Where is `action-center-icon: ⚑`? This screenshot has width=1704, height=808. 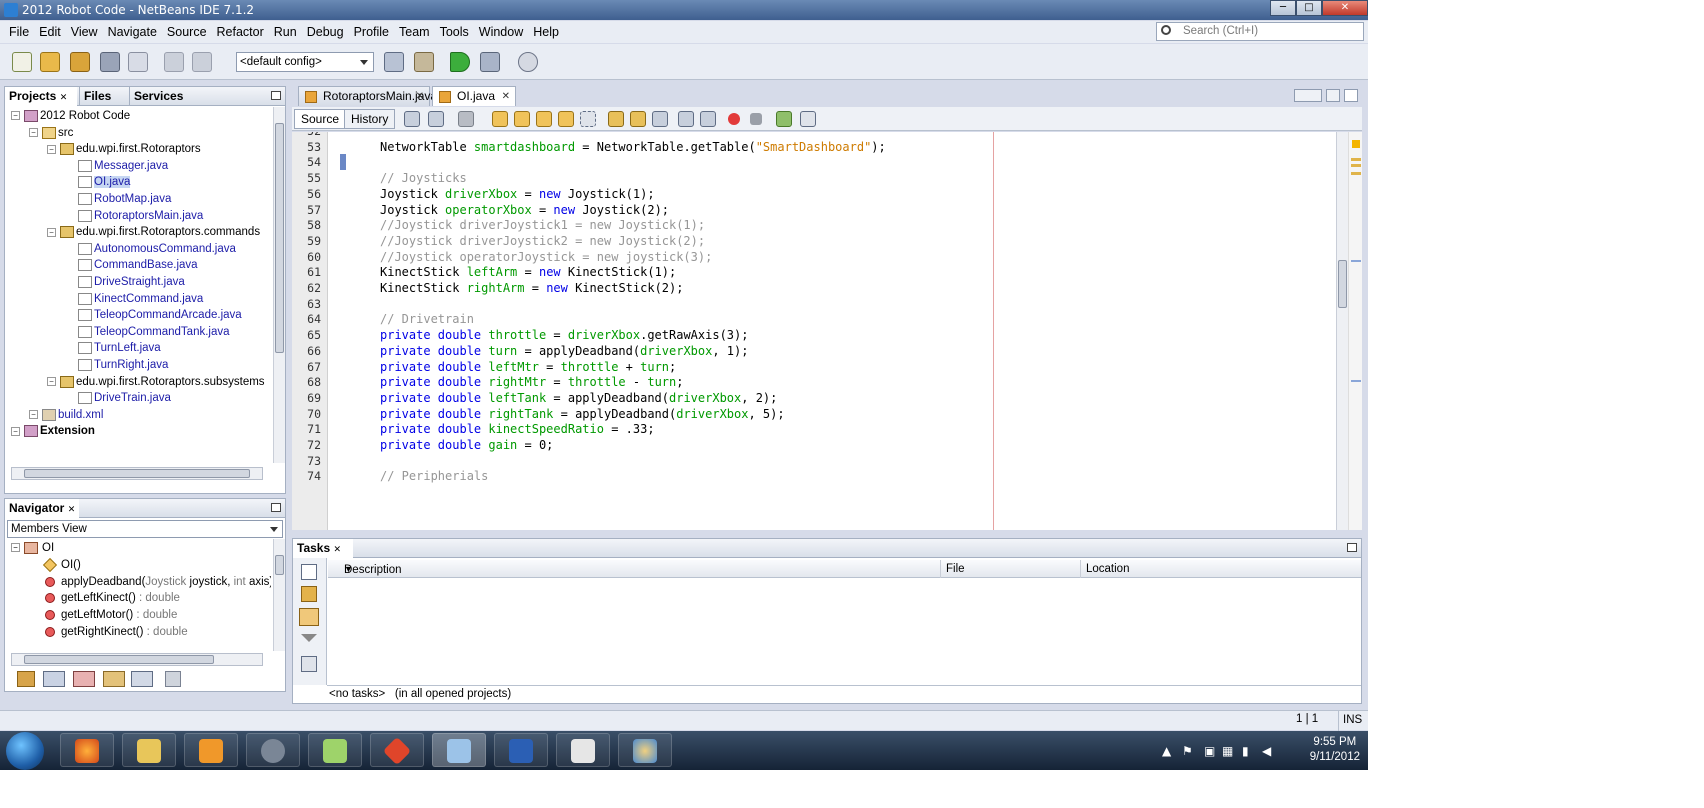 action-center-icon: ⚑ is located at coordinates (1187, 751).